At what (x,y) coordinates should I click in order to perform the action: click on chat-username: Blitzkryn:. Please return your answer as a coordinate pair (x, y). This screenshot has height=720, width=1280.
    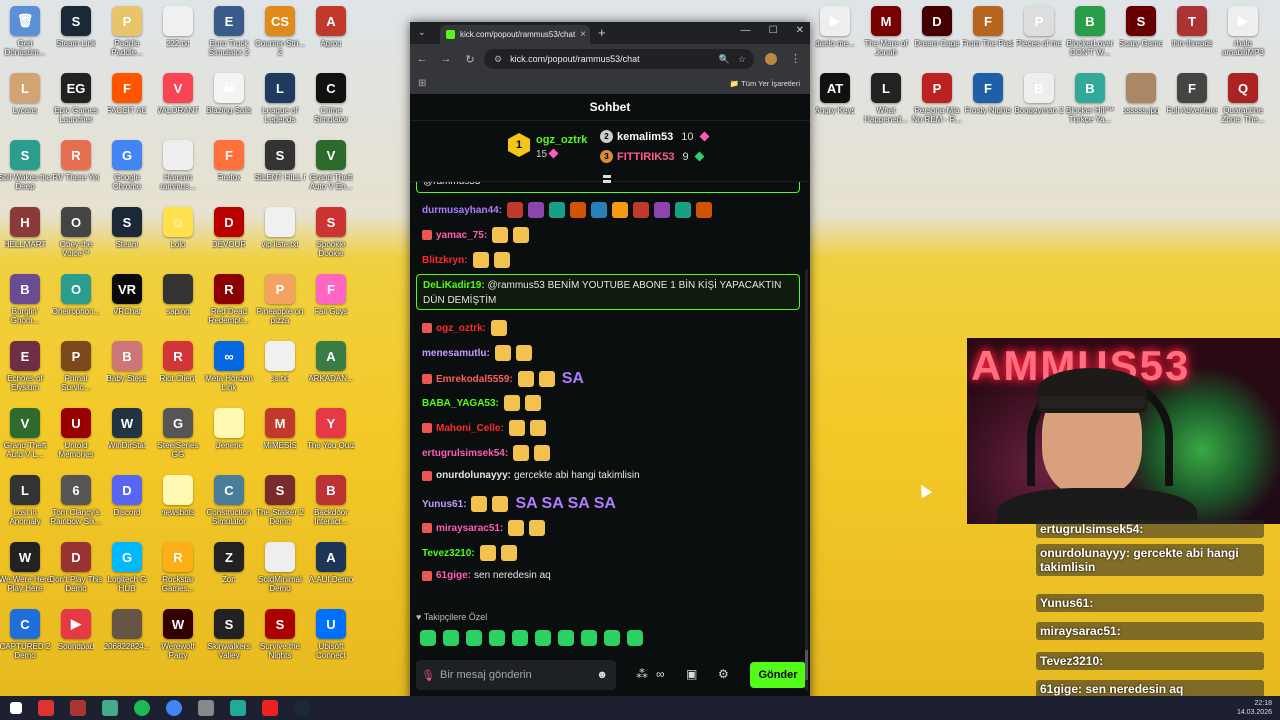
    Looking at the image, I should click on (445, 260).